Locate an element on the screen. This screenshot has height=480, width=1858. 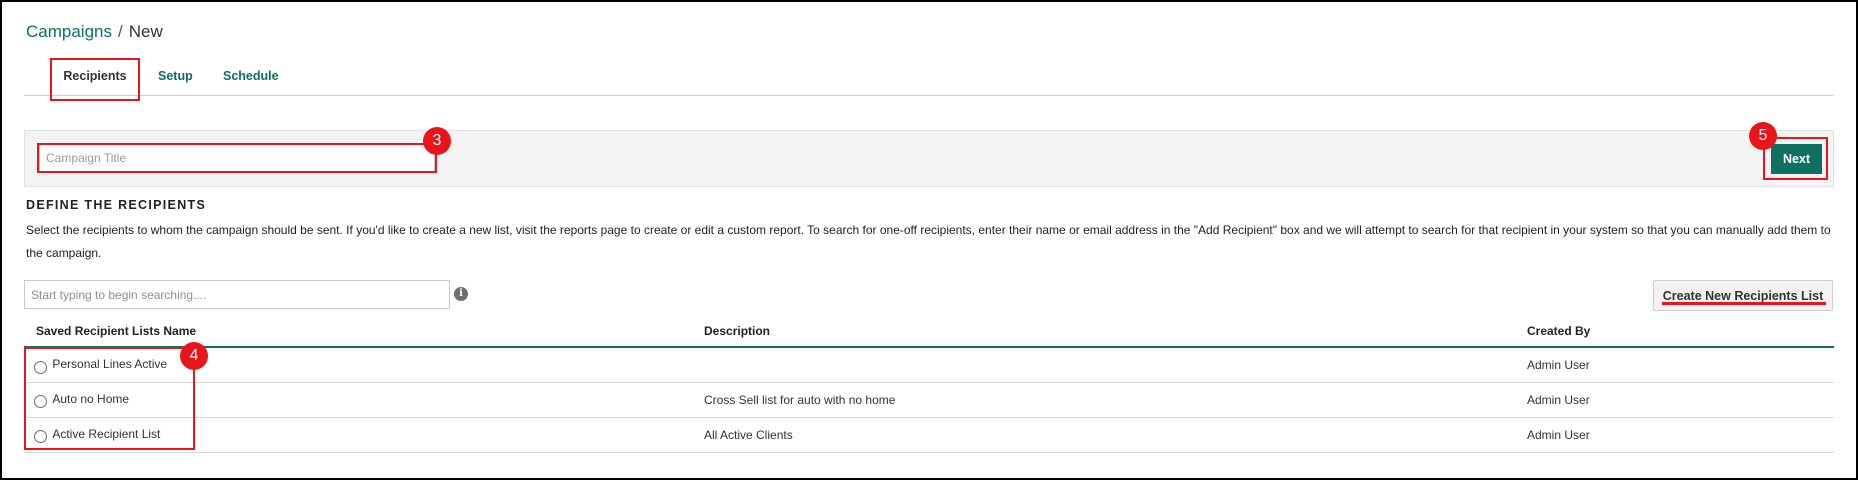
annotation-underline-create-list is located at coordinates (1744, 303).